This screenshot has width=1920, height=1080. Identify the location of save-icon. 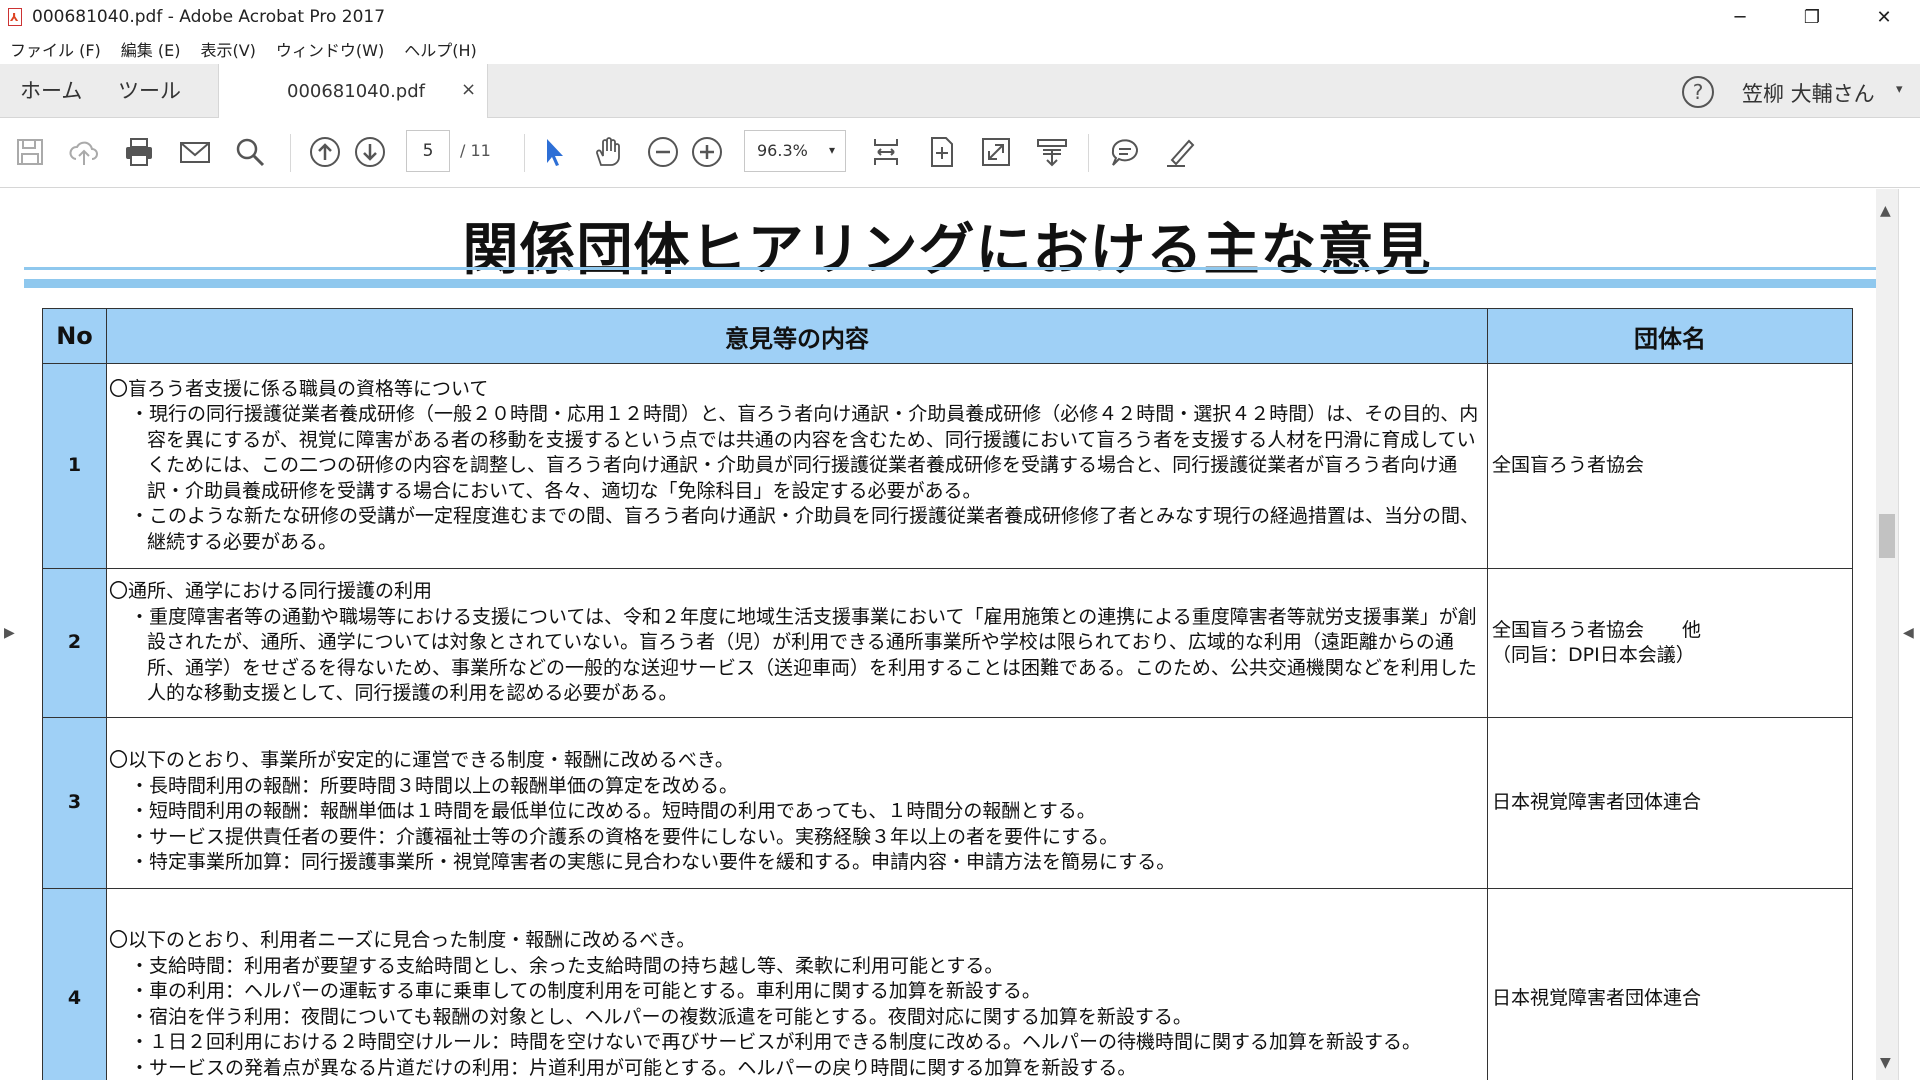
(30, 152).